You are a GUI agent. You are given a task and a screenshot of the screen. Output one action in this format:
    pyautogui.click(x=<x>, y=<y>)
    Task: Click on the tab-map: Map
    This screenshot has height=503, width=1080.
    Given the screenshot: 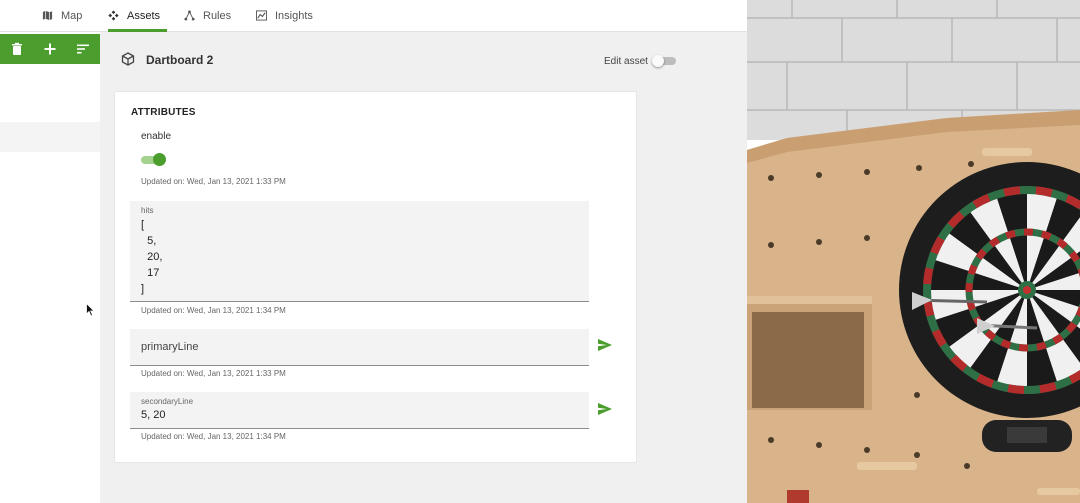 What is the action you would take?
    pyautogui.click(x=62, y=15)
    